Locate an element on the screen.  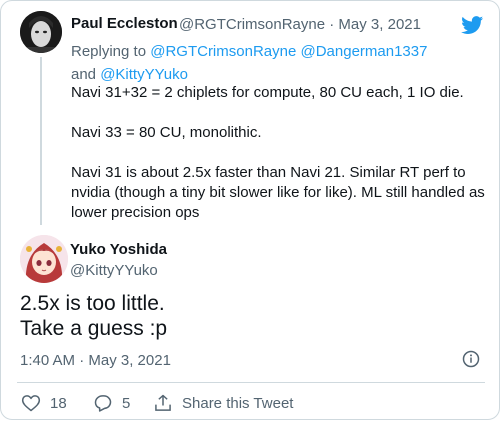
info-icon is located at coordinates (471, 359).